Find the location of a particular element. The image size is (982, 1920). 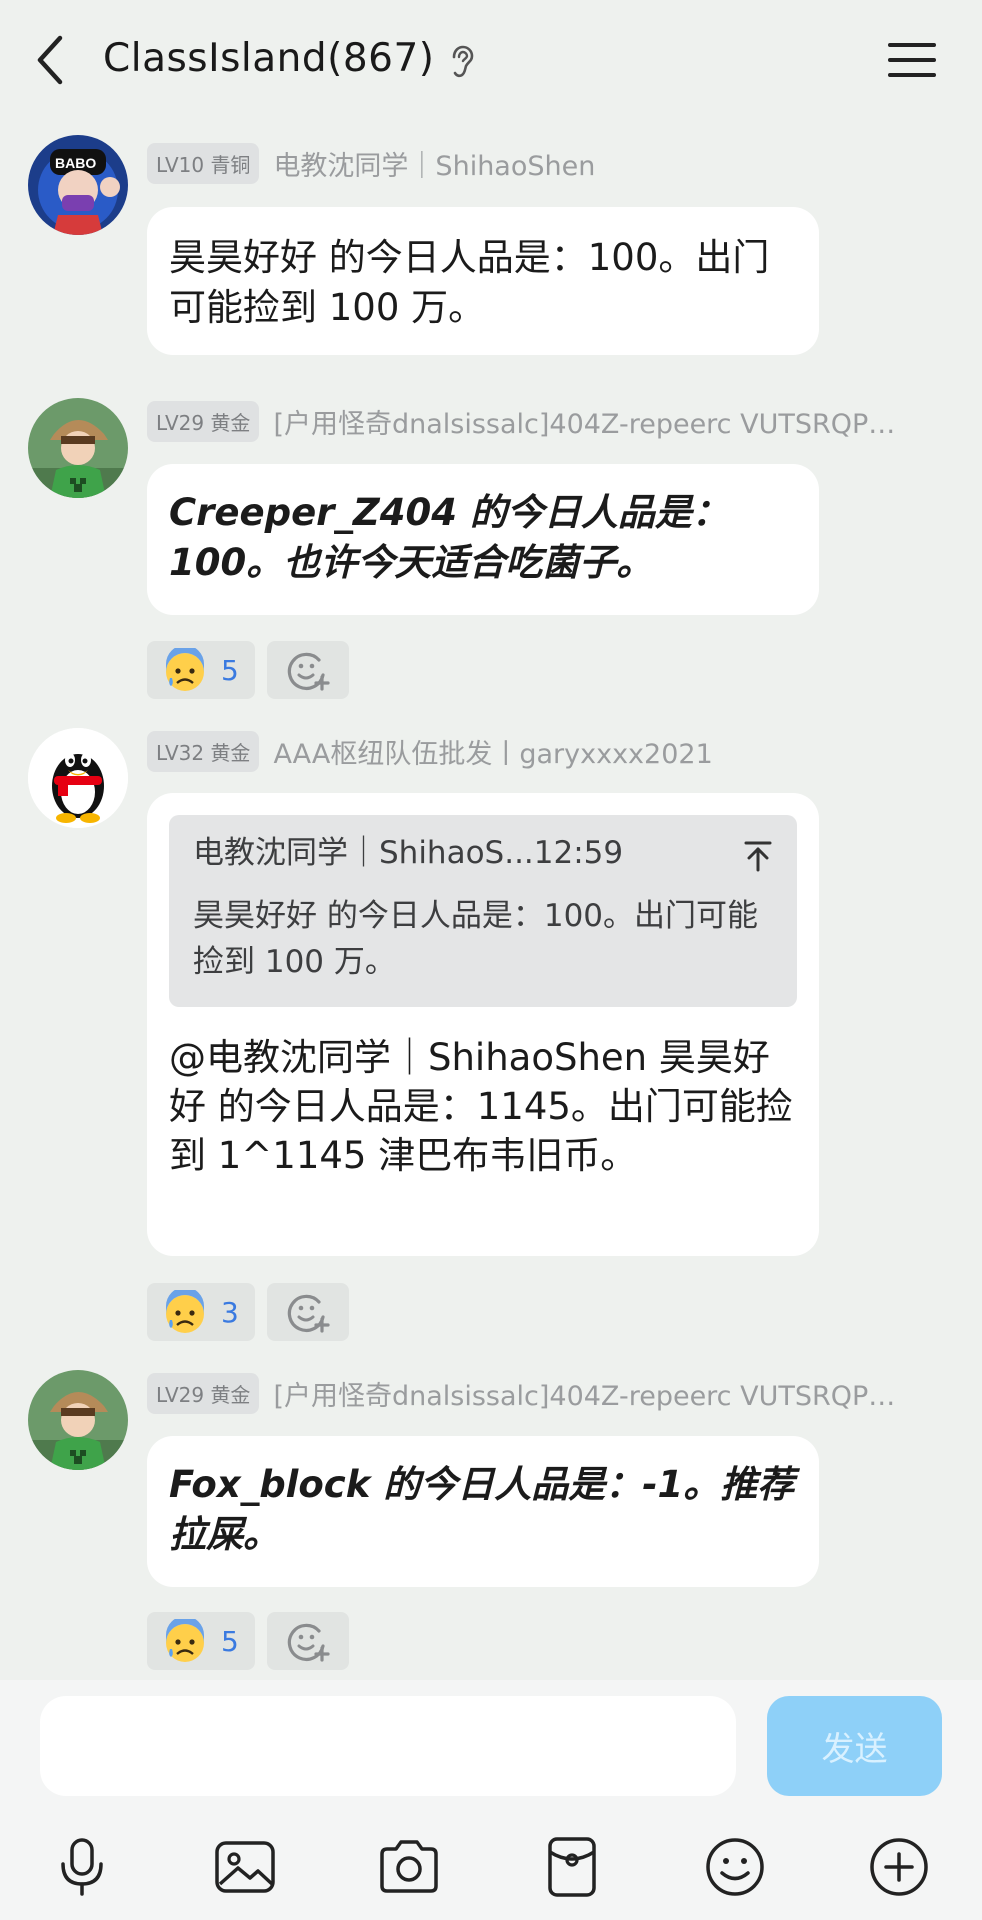

image-icon is located at coordinates (245, 1867).